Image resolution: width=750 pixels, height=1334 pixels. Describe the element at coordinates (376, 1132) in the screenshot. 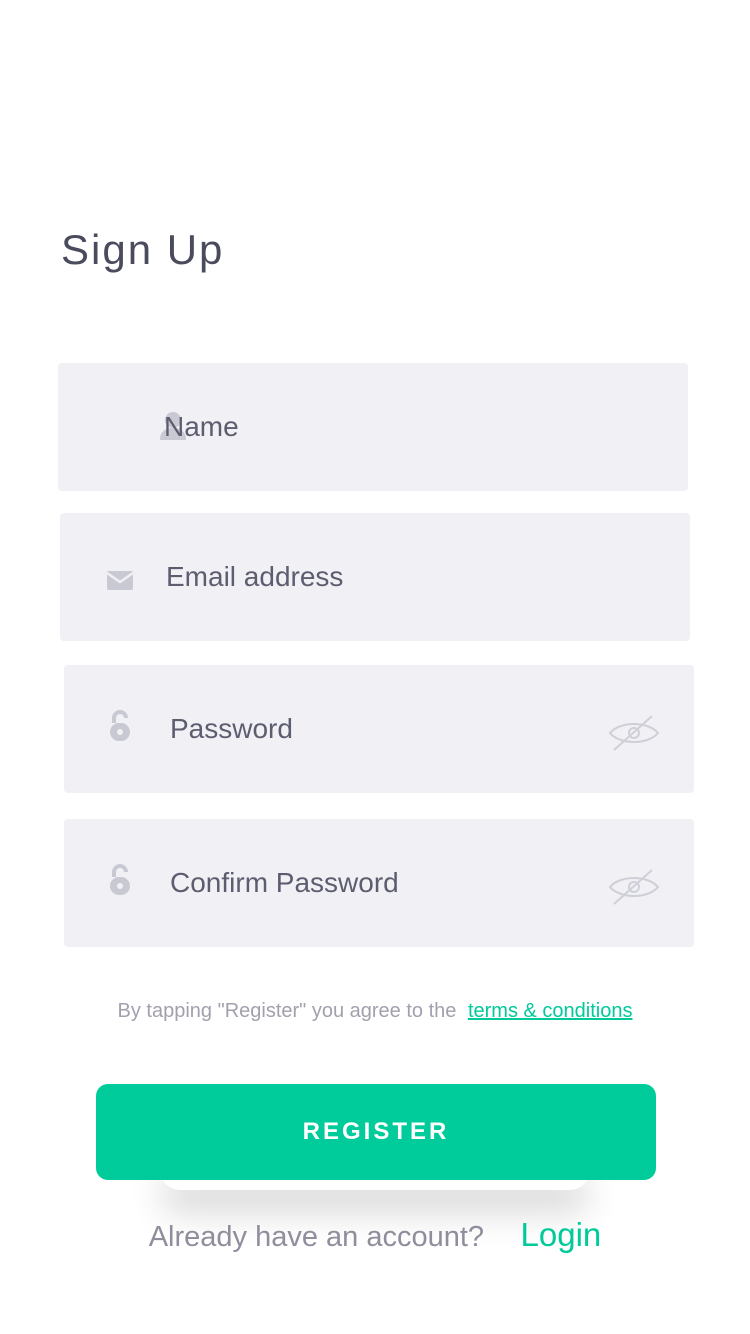

I see `register-button: REGISTER` at that location.